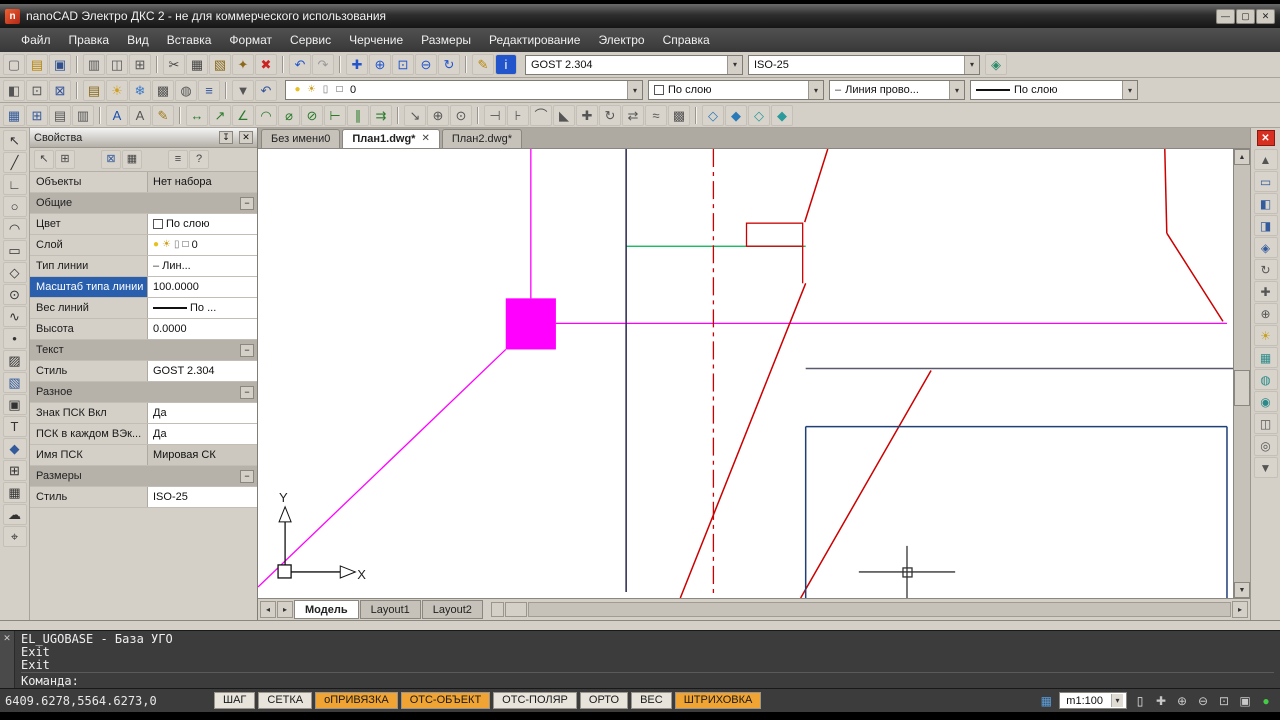 The height and width of the screenshot is (720, 1280). I want to click on ellipse-icon: ⊙, so click(14, 294).